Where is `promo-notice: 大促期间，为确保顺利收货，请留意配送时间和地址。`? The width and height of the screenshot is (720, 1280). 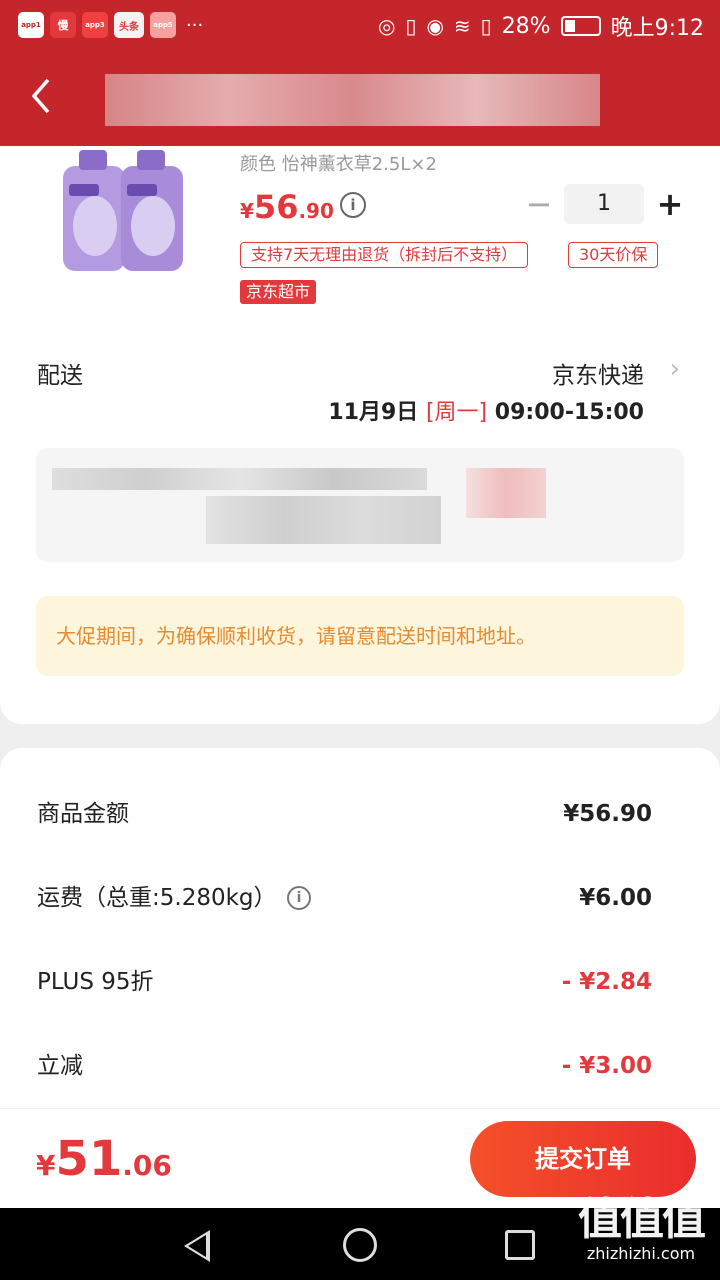
promo-notice: 大促期间，为确保顺利收货，请留意配送时间和地址。 is located at coordinates (360, 636).